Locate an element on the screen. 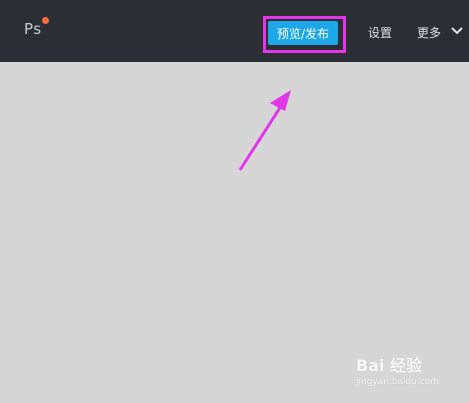  notification-dot is located at coordinates (45, 20).